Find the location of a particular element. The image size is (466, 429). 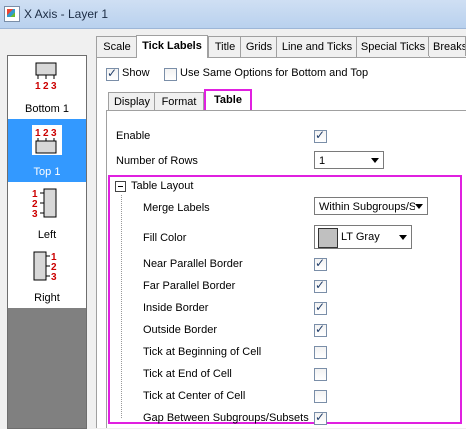

gap-between-subgroups-checkbox is located at coordinates (320, 417).